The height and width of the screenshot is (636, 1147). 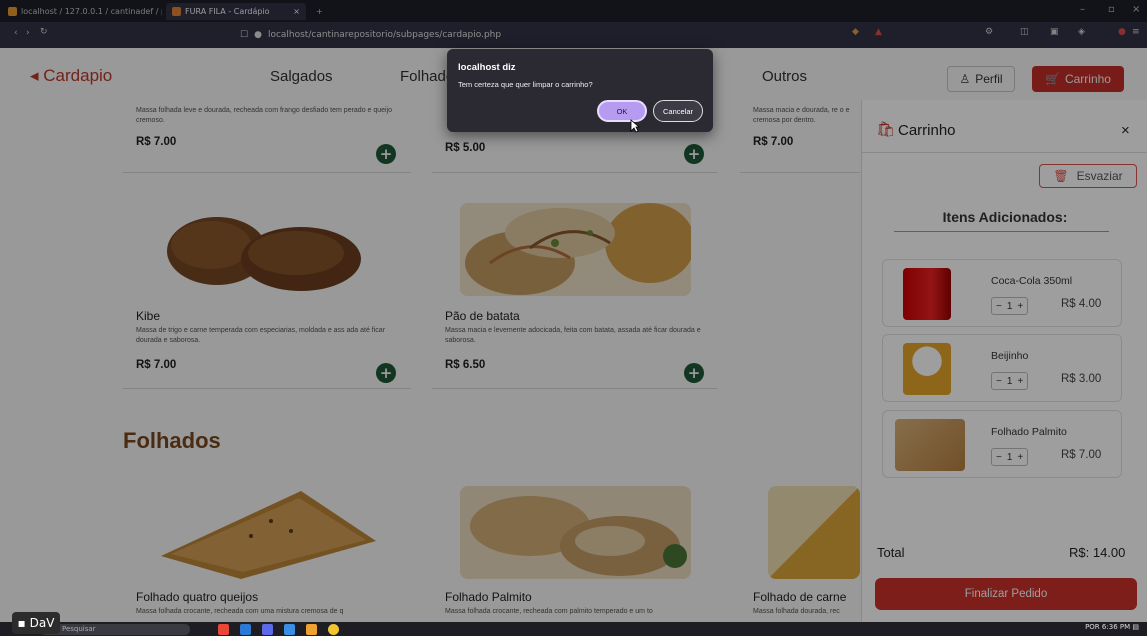 What do you see at coordinates (1081, 379) in the screenshot?
I see `cart-item-price: R$ 3.00` at bounding box center [1081, 379].